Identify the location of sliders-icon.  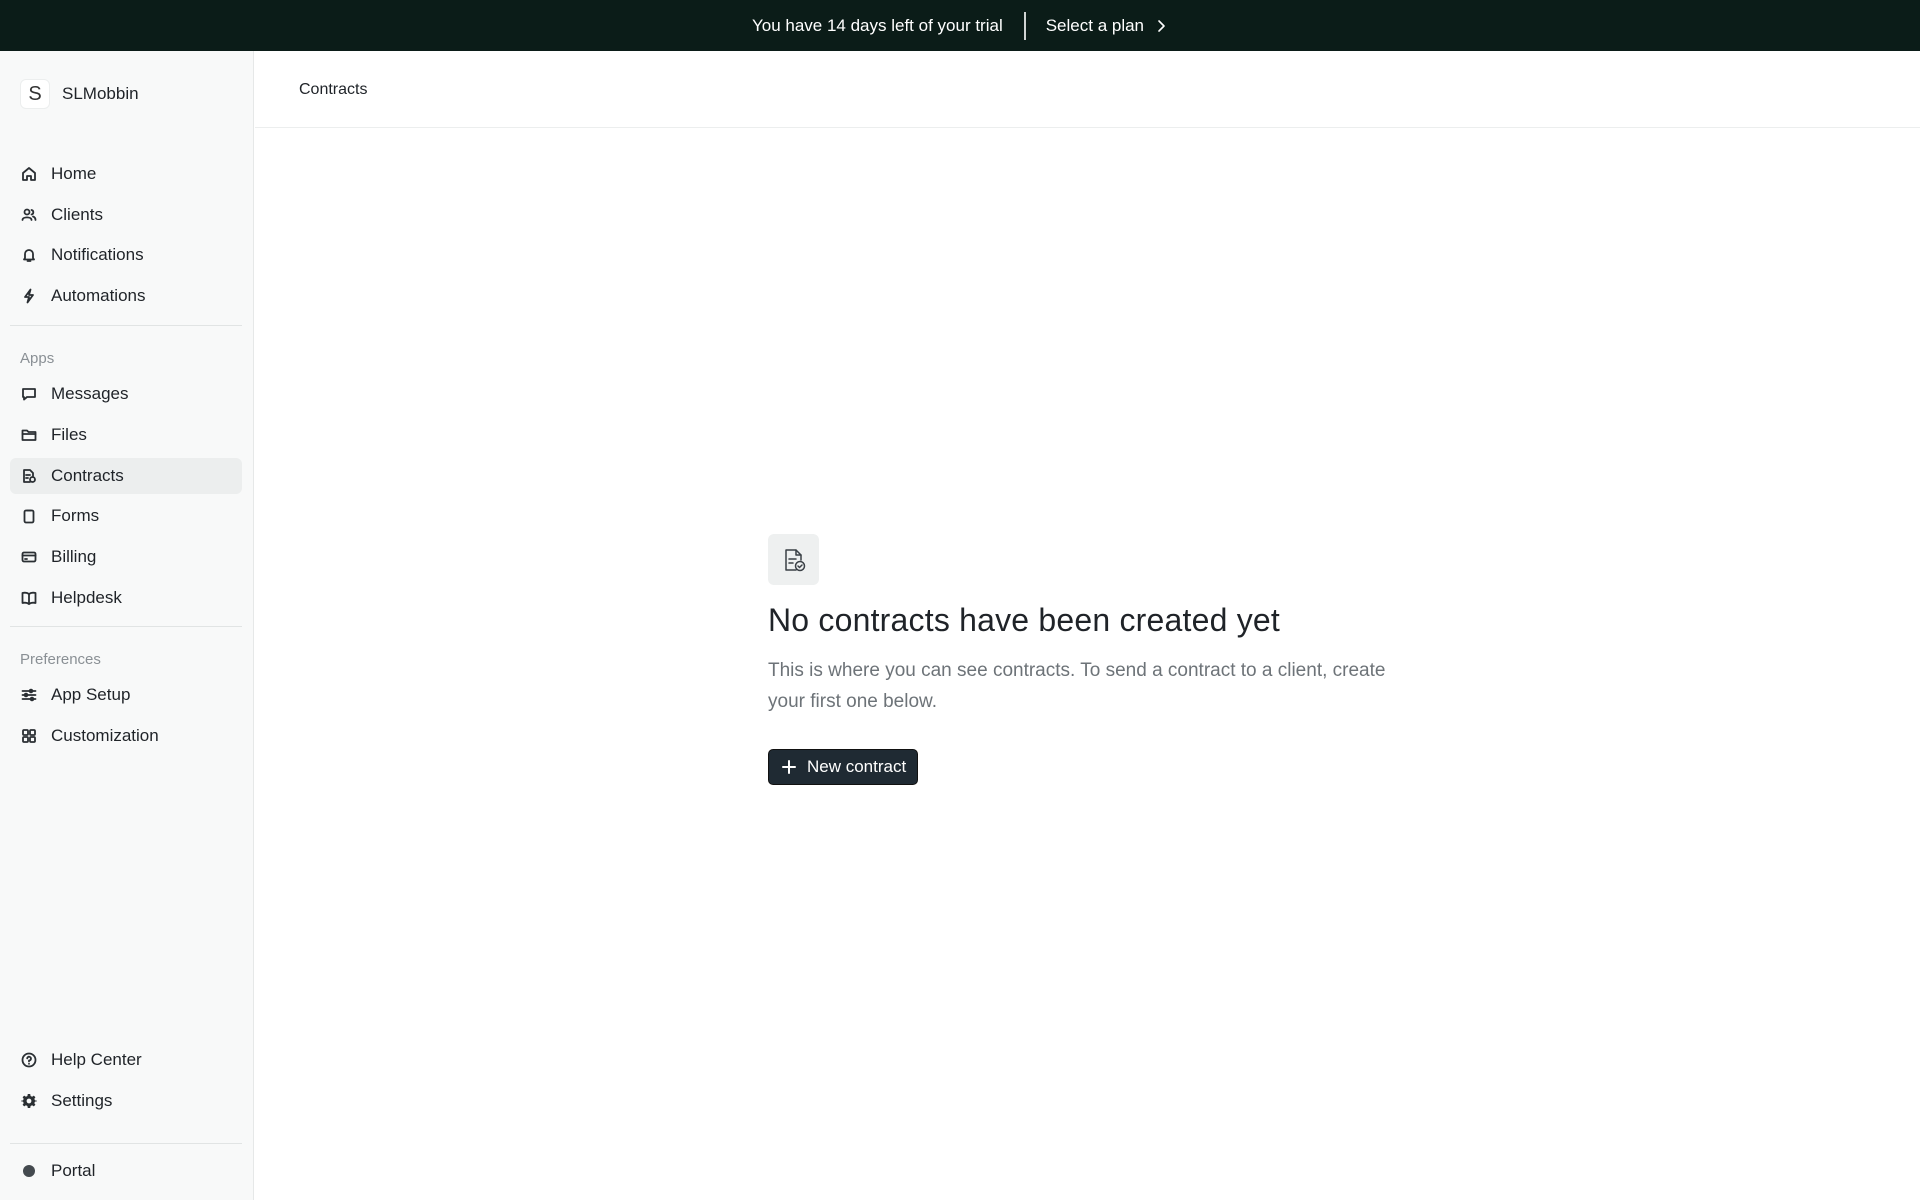
(28, 695).